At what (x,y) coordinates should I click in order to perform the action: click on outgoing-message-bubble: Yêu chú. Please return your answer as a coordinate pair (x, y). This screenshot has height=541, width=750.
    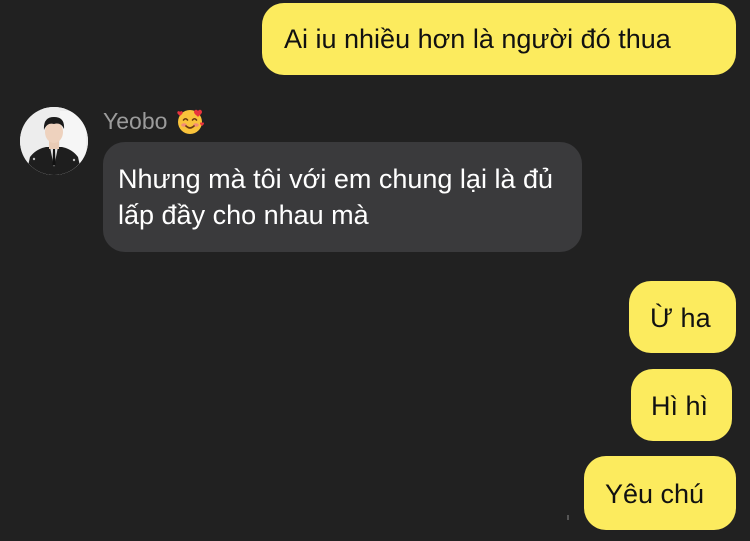
    Looking at the image, I should click on (660, 493).